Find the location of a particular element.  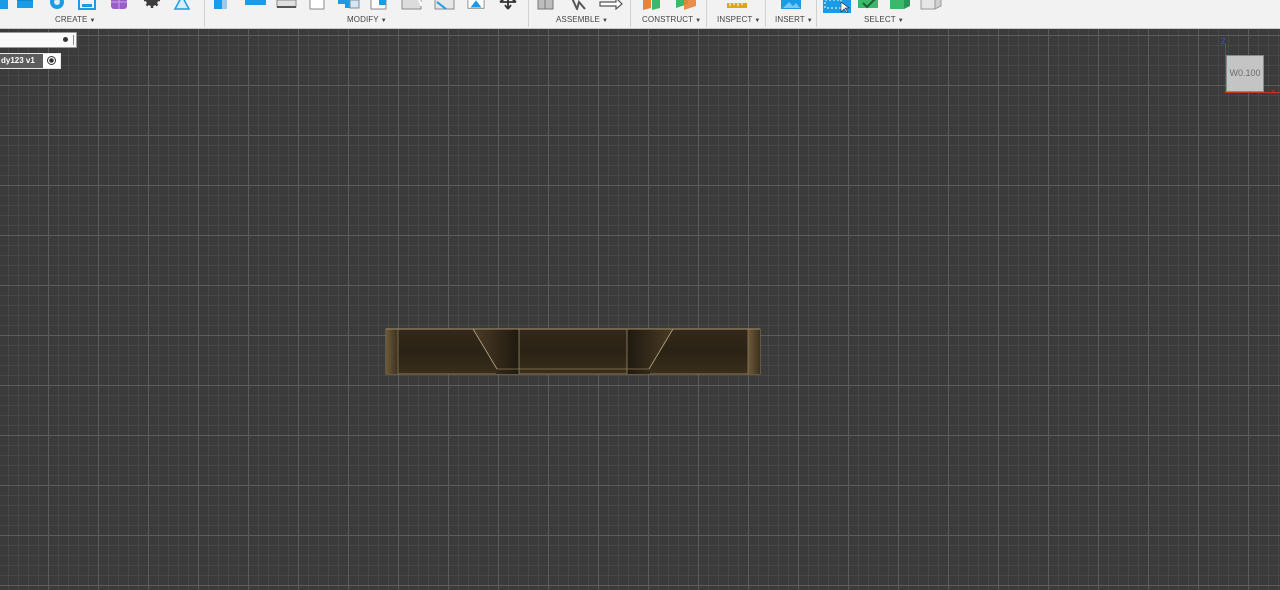

joint-icon is located at coordinates (578, 5).